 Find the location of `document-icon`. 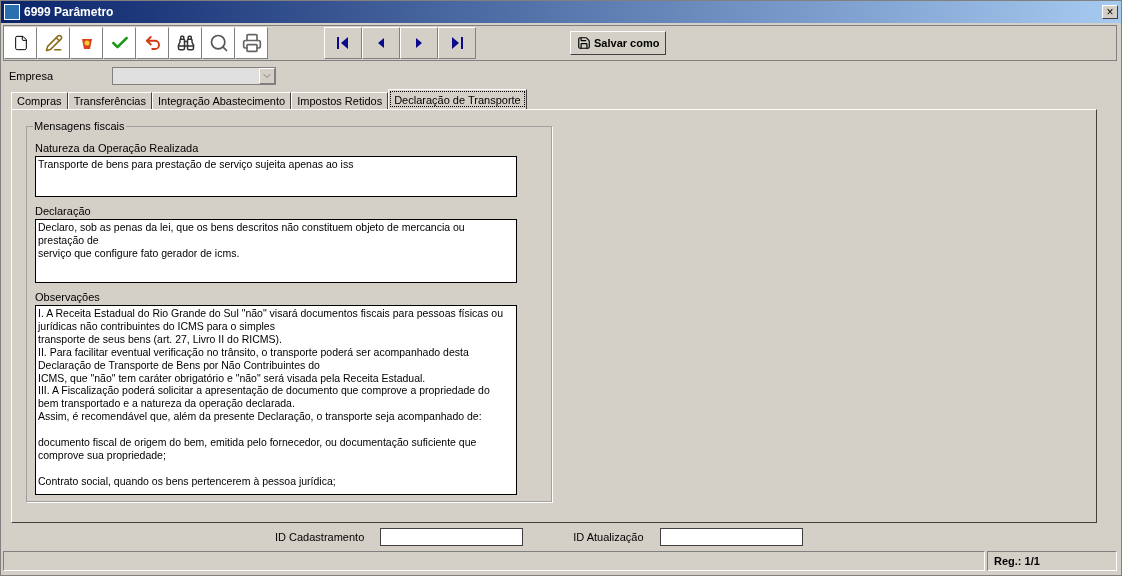

document-icon is located at coordinates (20, 43).